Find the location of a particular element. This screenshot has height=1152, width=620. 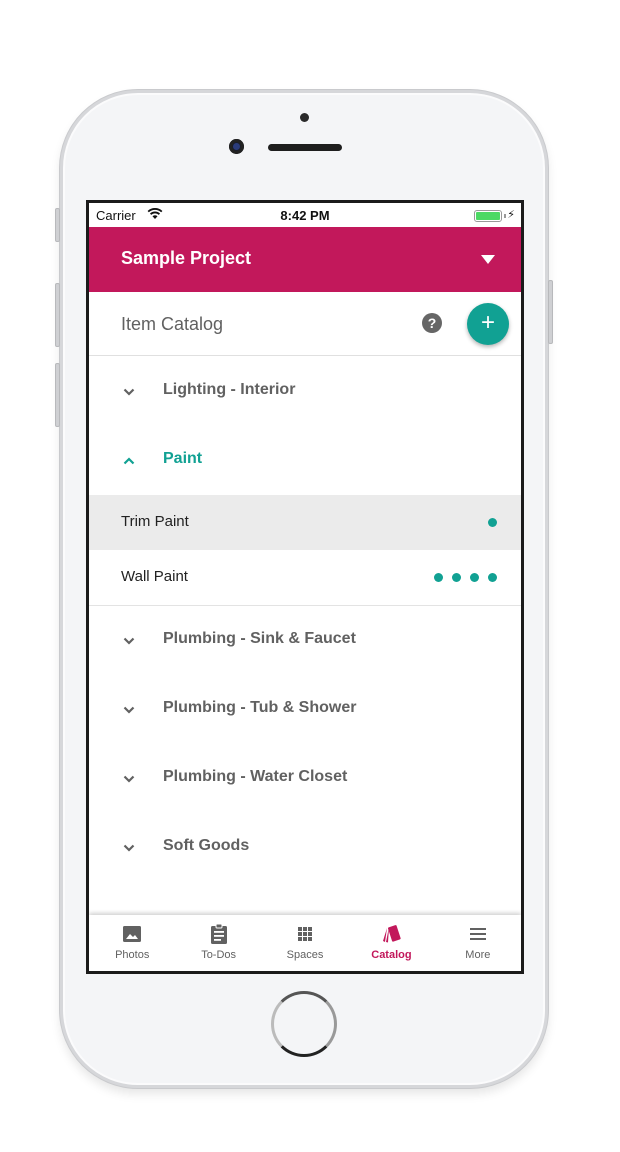

tab-label: Spaces is located at coordinates (305, 955).